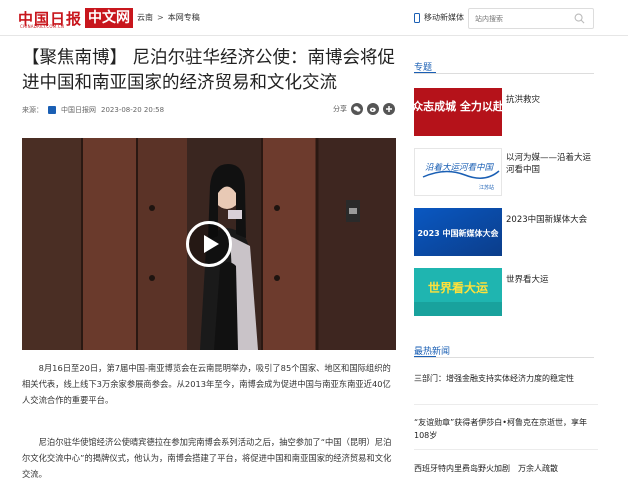  What do you see at coordinates (506, 429) in the screenshot?
I see `news-item: “友谊勋章”获得者伊莎白•柯鲁克在京逝世，享年108岁` at bounding box center [506, 429].